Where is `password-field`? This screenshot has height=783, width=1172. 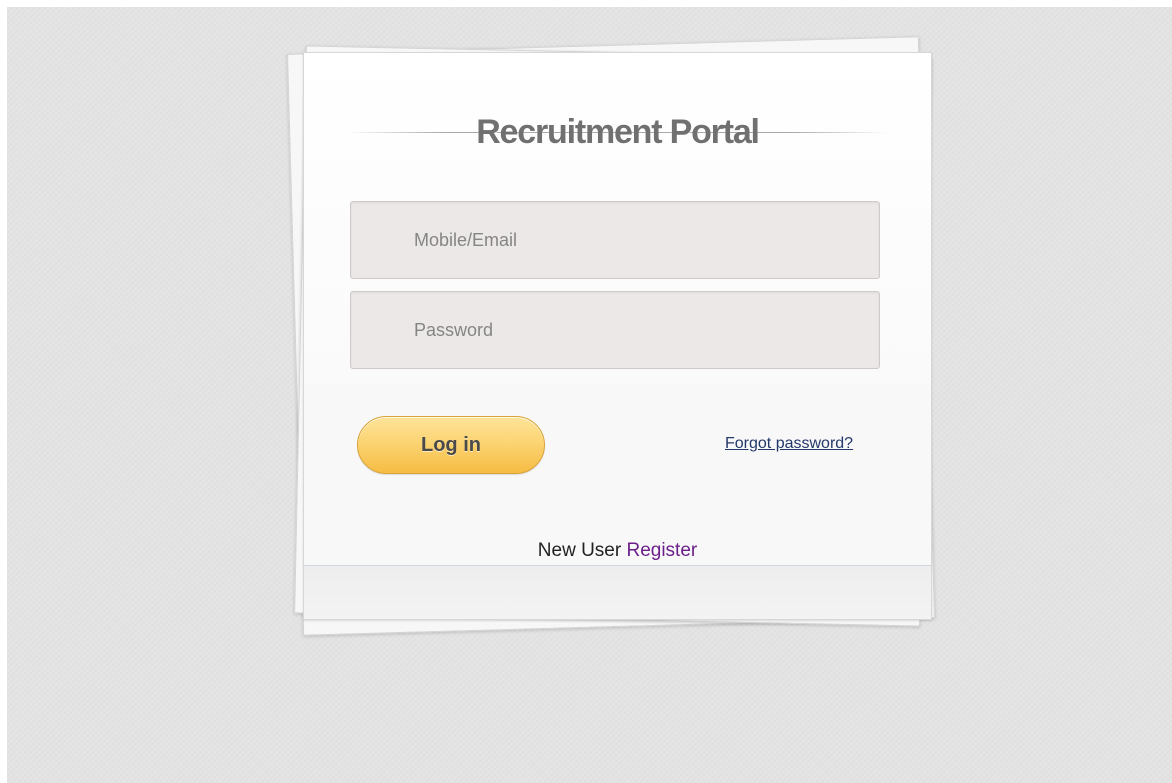 password-field is located at coordinates (615, 330).